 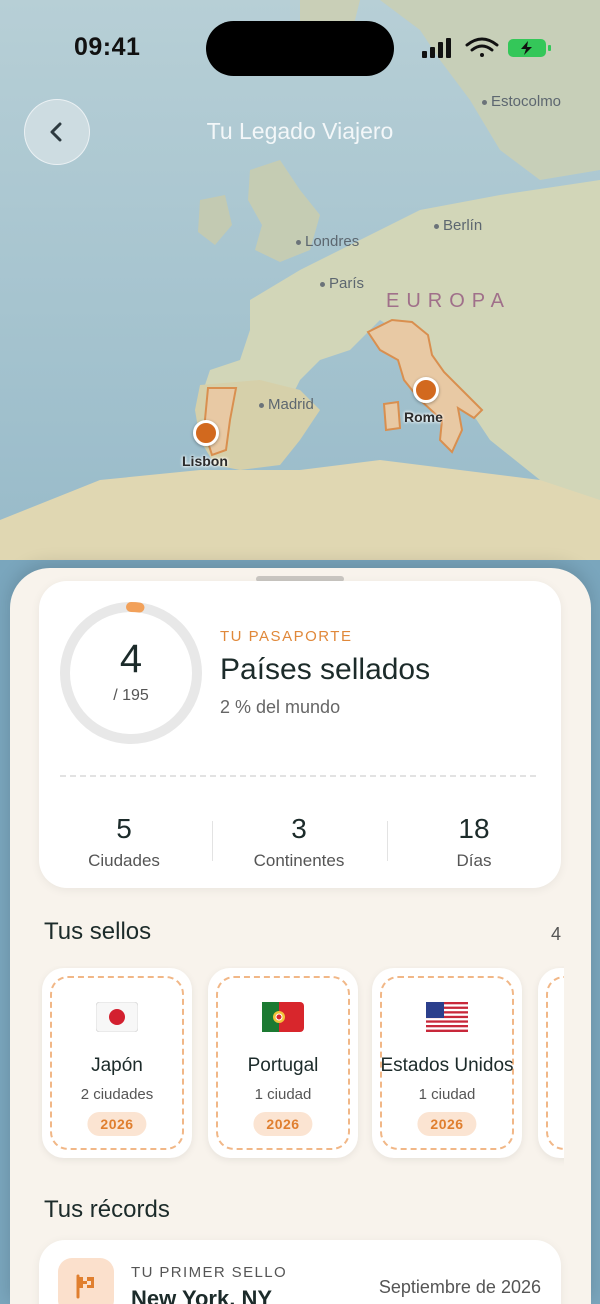 What do you see at coordinates (325, 669) in the screenshot?
I see `summary-title: Países sellados` at bounding box center [325, 669].